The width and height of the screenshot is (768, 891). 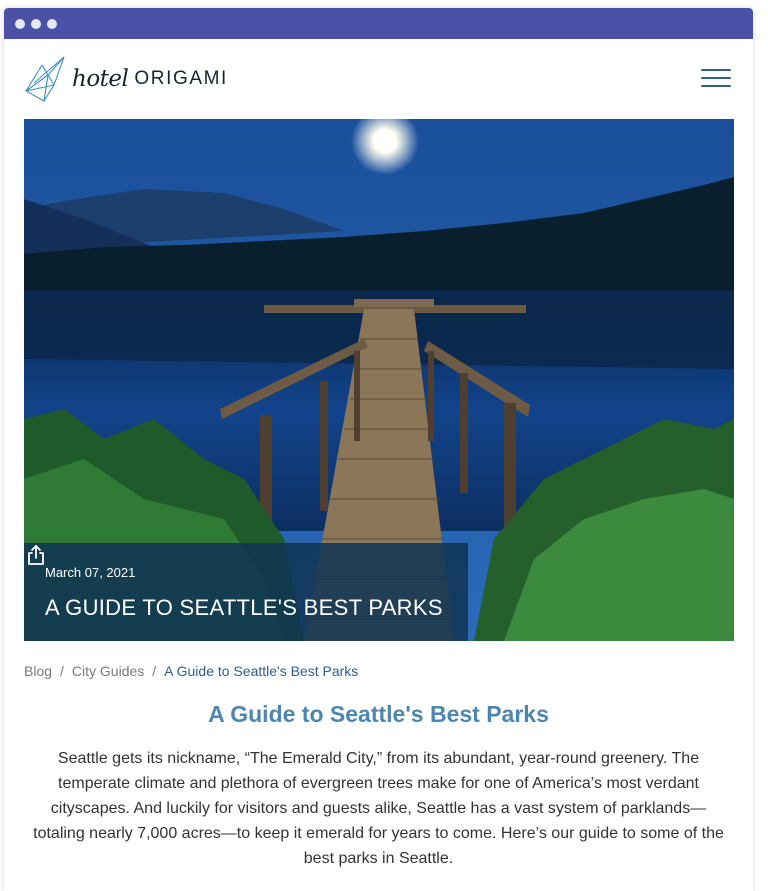 What do you see at coordinates (44, 79) in the screenshot?
I see `origami-crane-icon` at bounding box center [44, 79].